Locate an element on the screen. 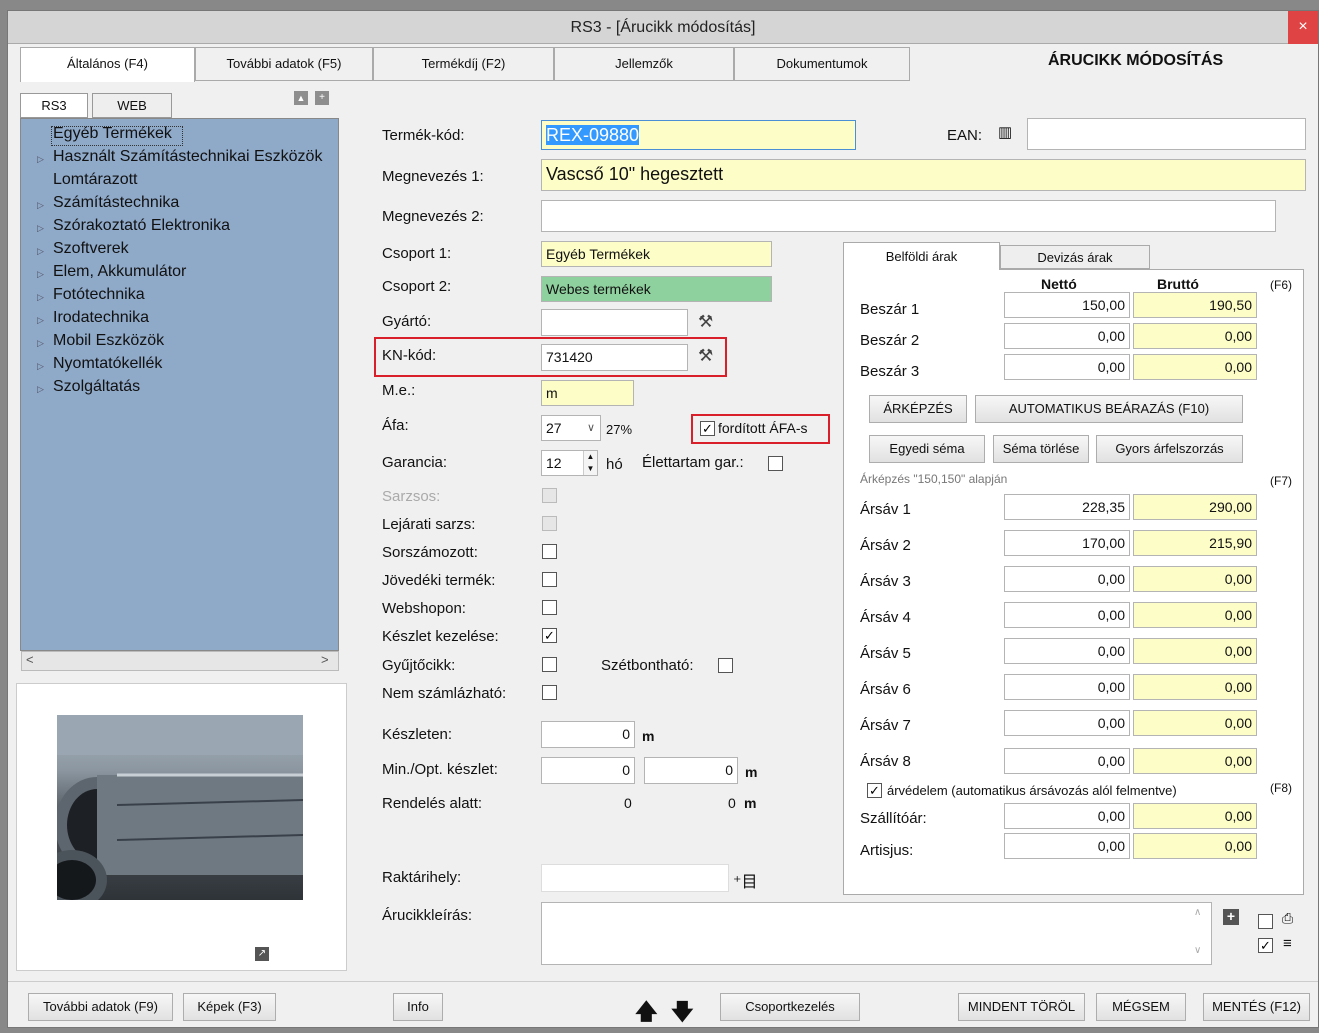  close-button: × is located at coordinates (1303, 27).